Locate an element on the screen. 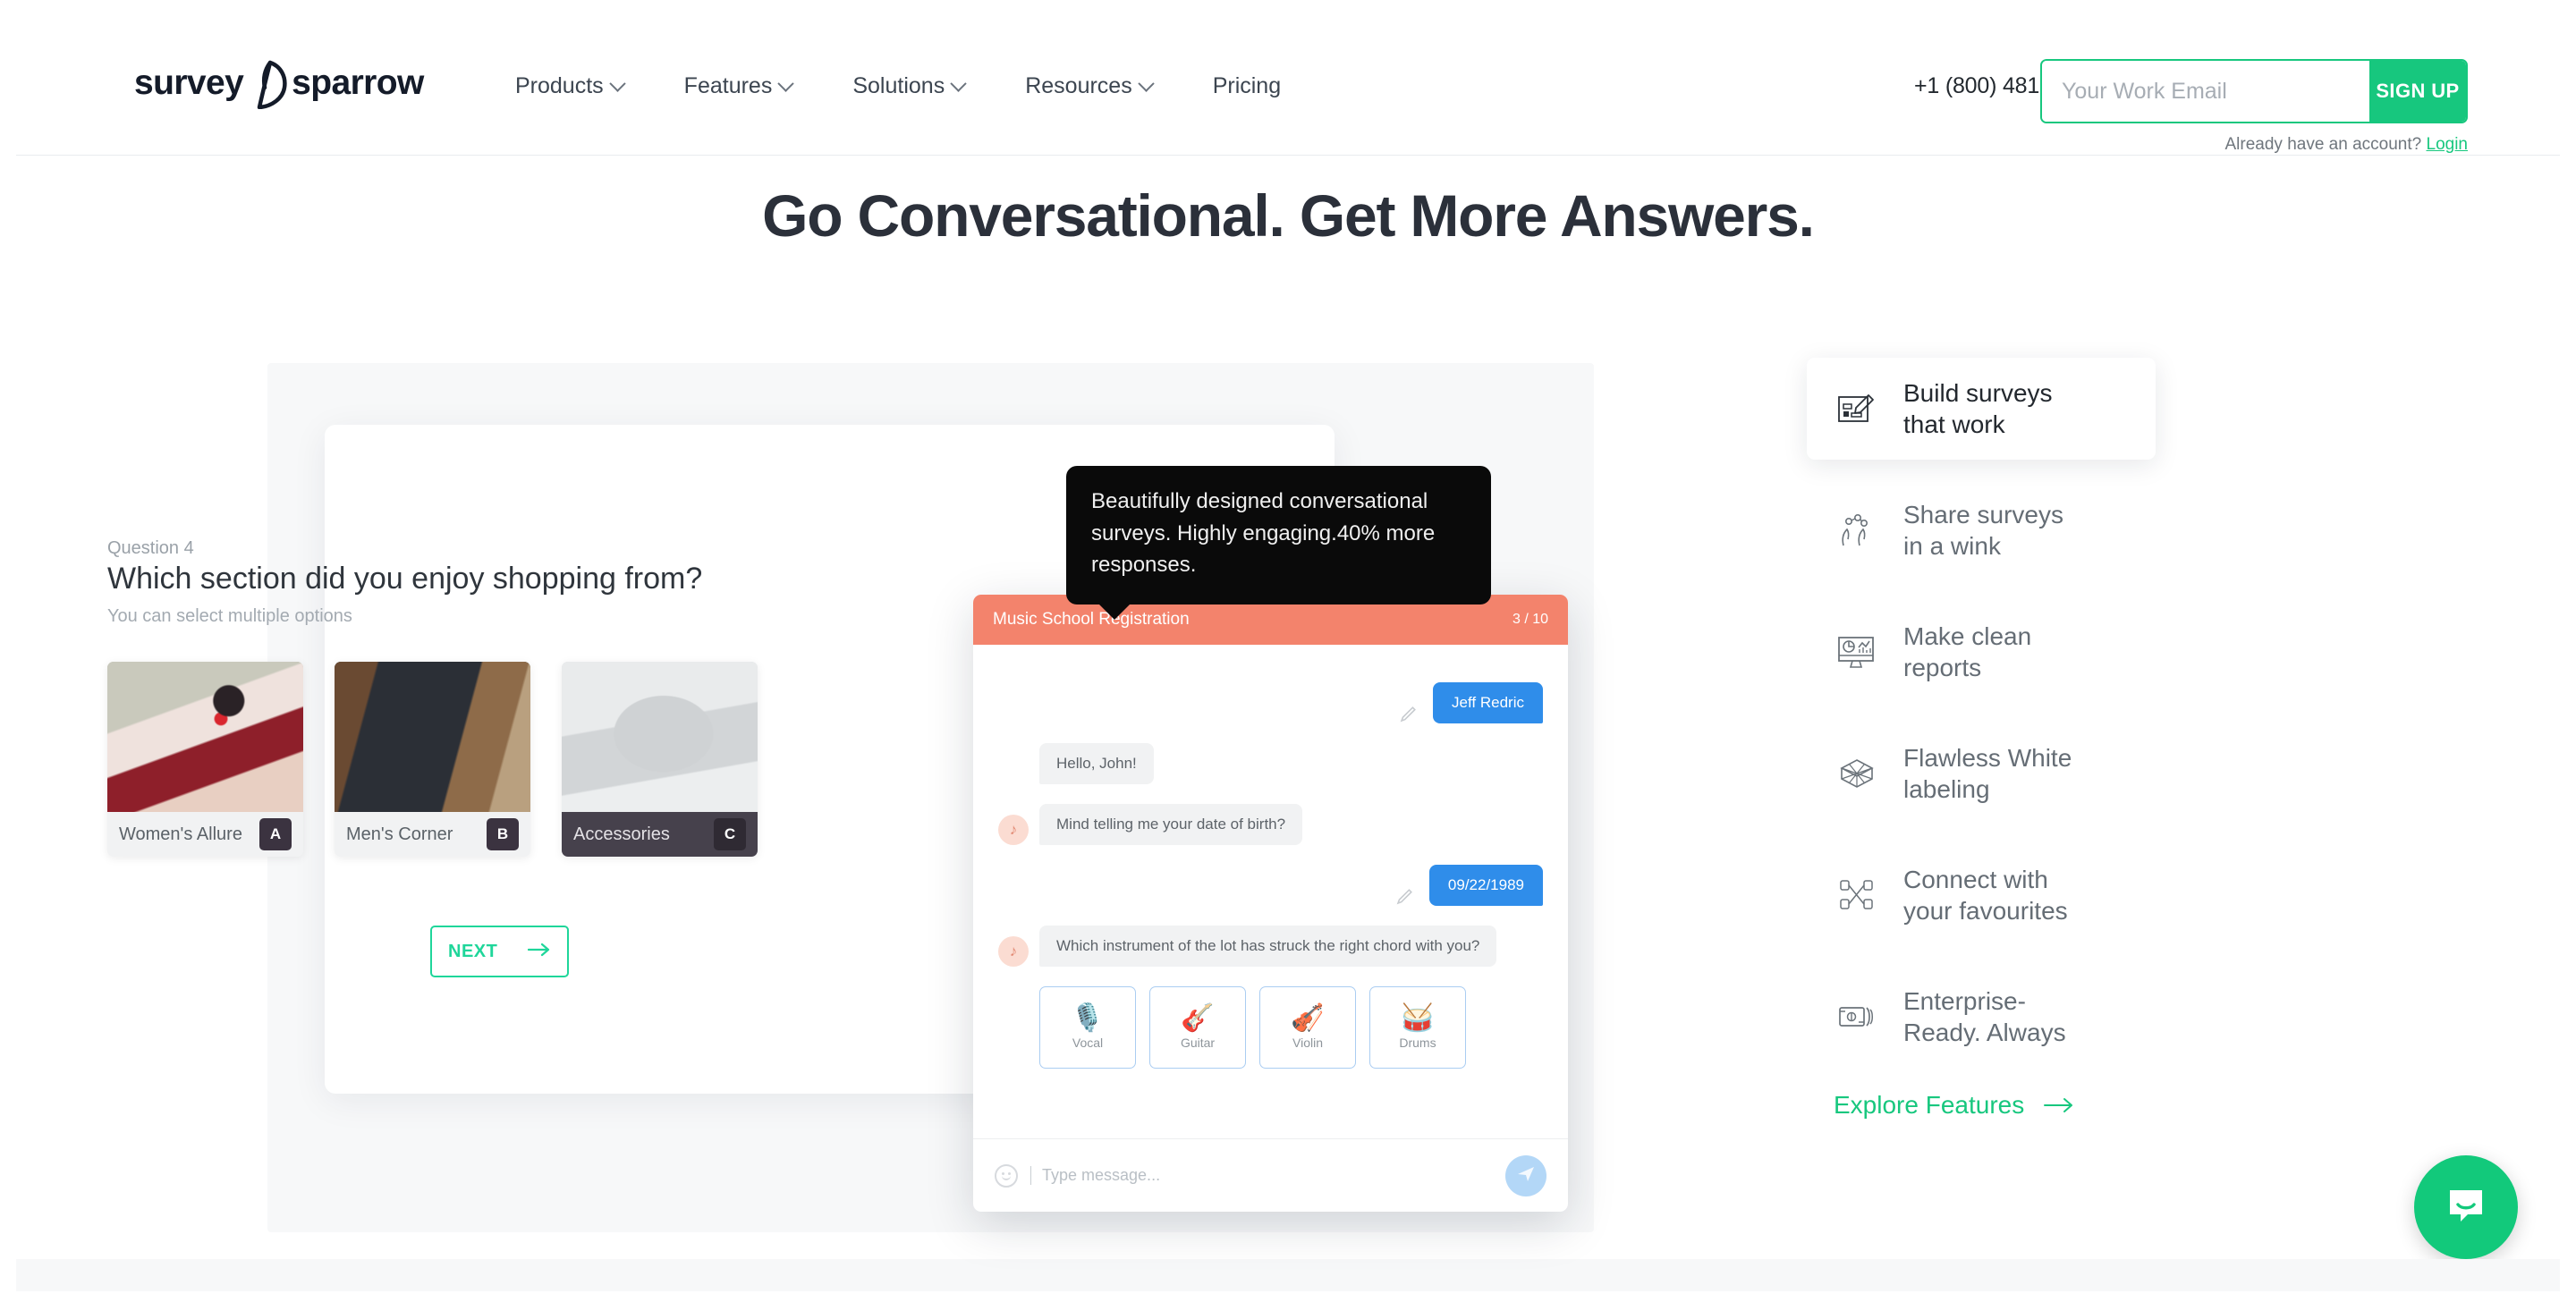  option-bar: Accessories C is located at coordinates (660, 834).